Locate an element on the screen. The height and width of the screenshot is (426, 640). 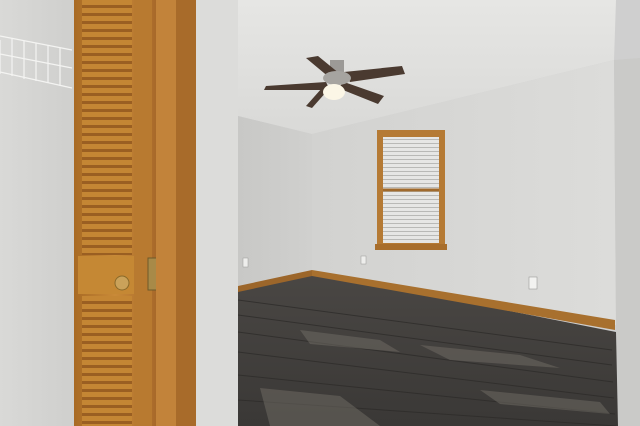
left-wall is located at coordinates (275, 203).